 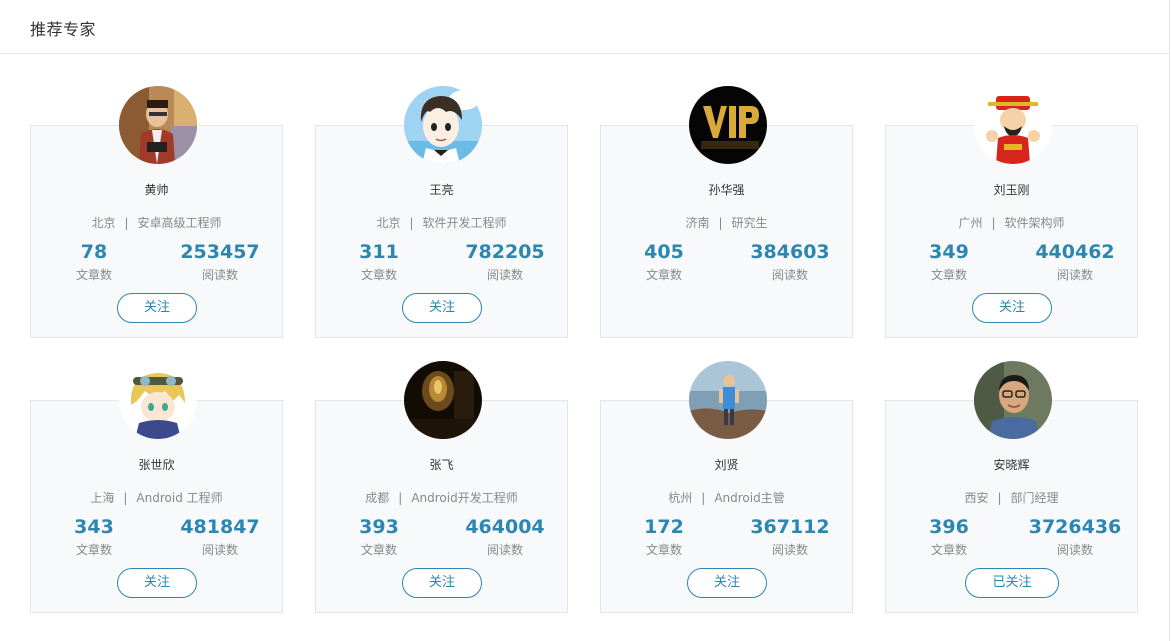 I want to click on reads-stat: 440462 阅读数, so click(x=1075, y=262).